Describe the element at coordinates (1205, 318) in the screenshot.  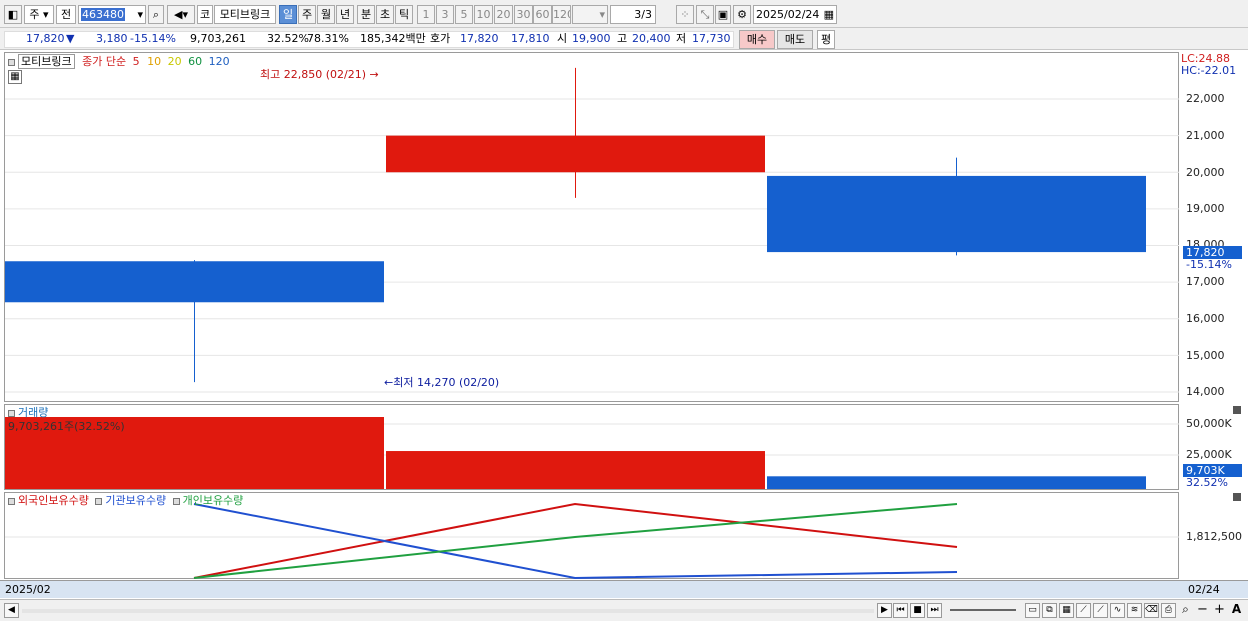
I see `y-tick-16000: 16,000` at that location.